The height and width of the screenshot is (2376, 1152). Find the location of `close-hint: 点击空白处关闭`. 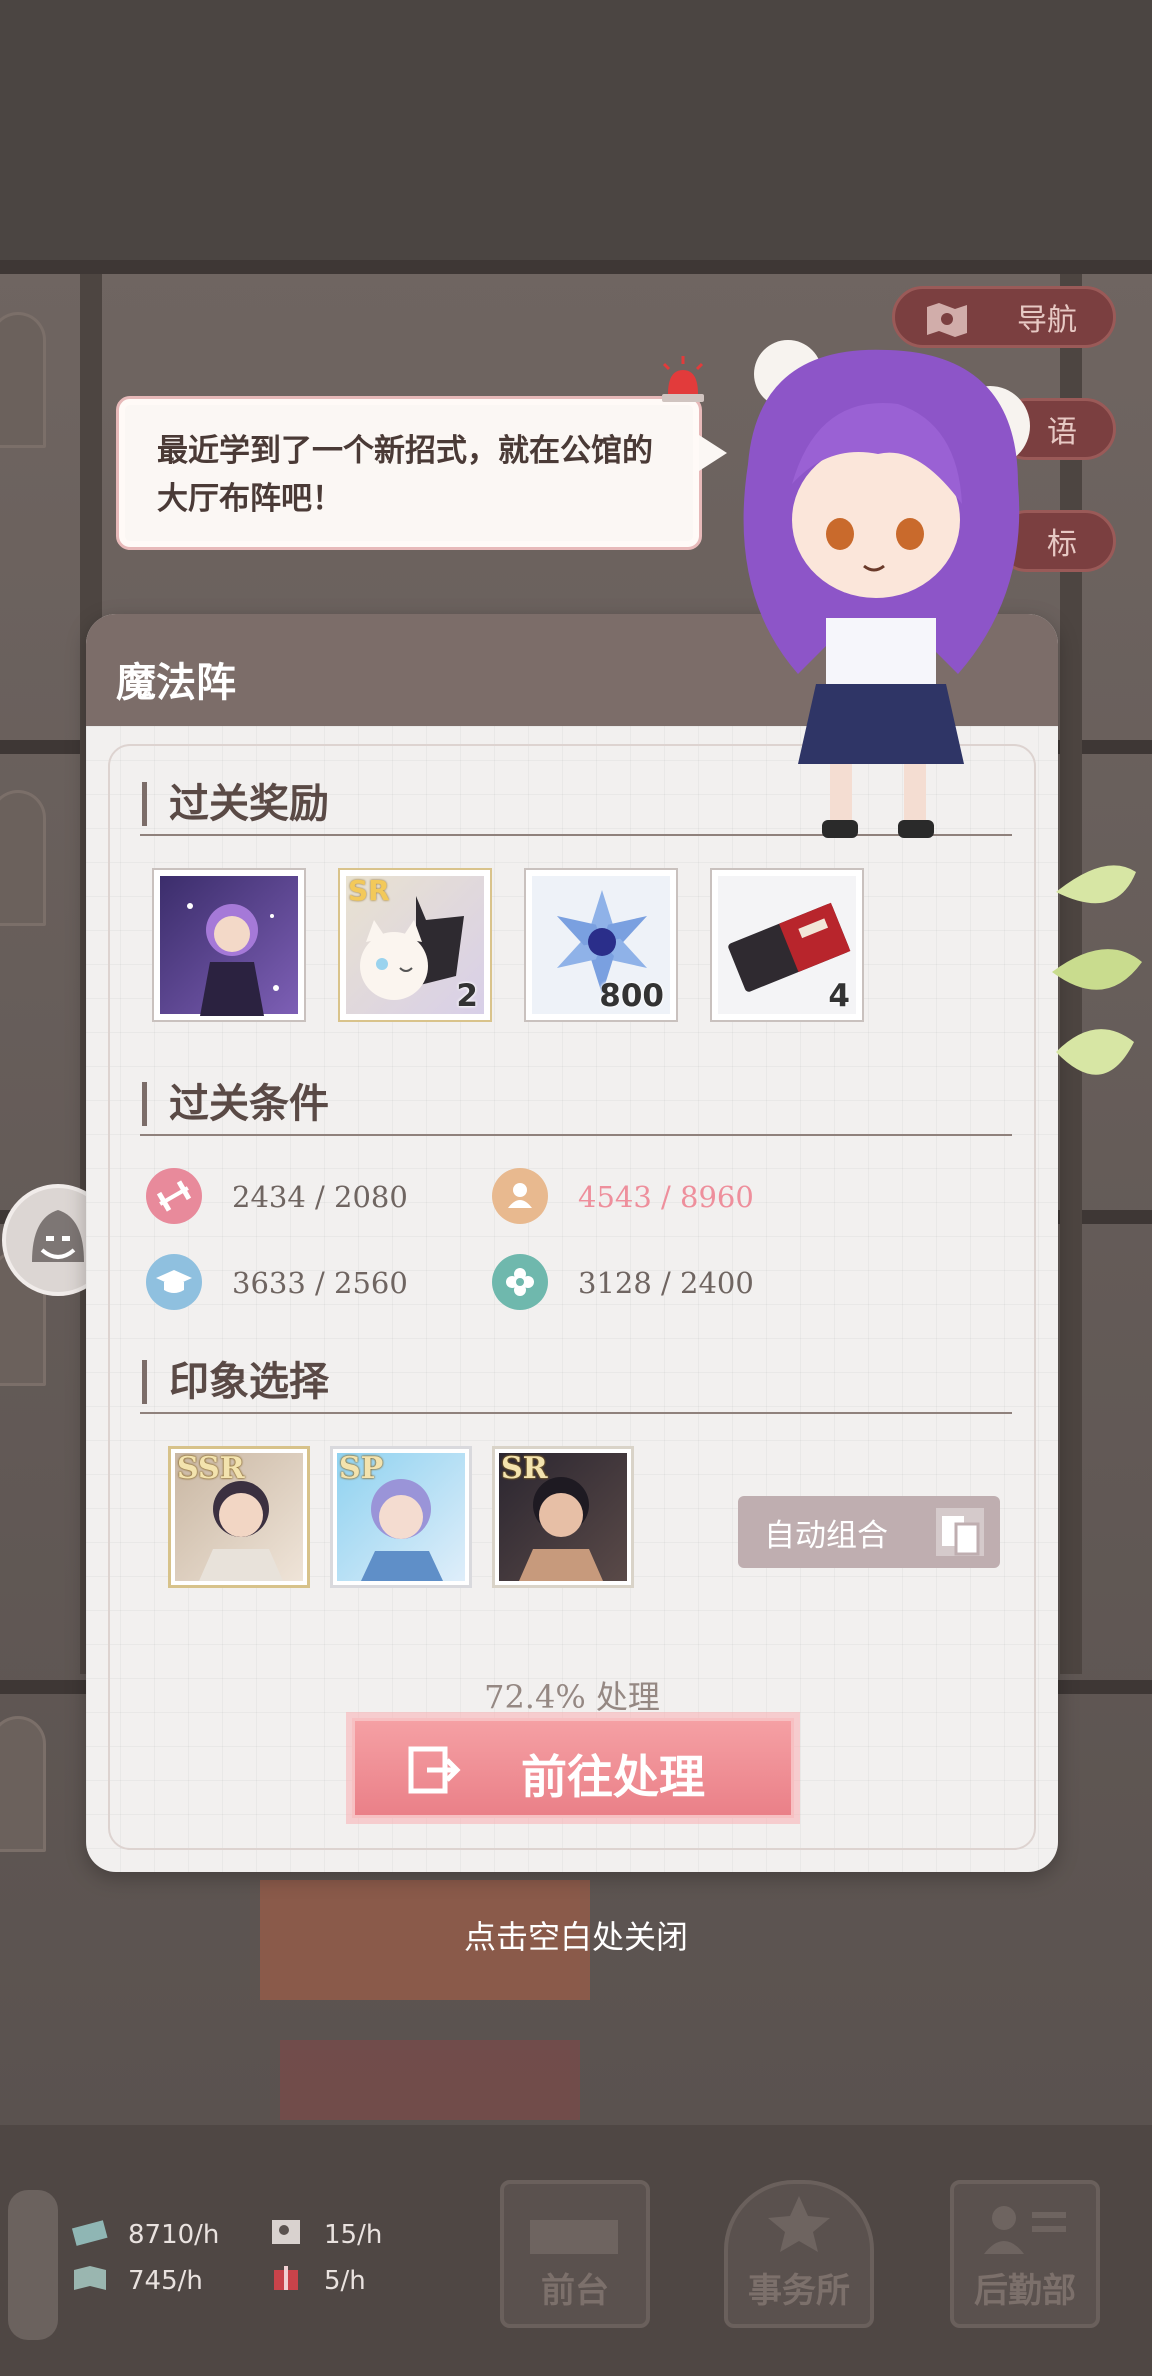

close-hint: 点击空白处关闭 is located at coordinates (576, 1935).